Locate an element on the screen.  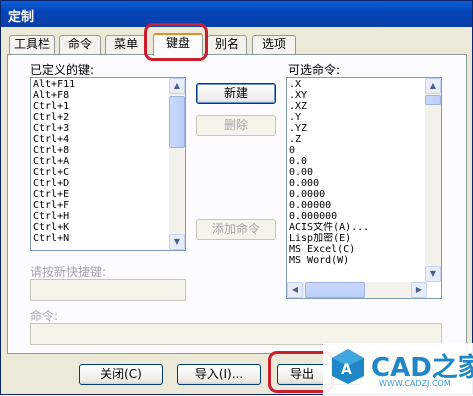
tab-highlight-annotation is located at coordinates (176, 42).